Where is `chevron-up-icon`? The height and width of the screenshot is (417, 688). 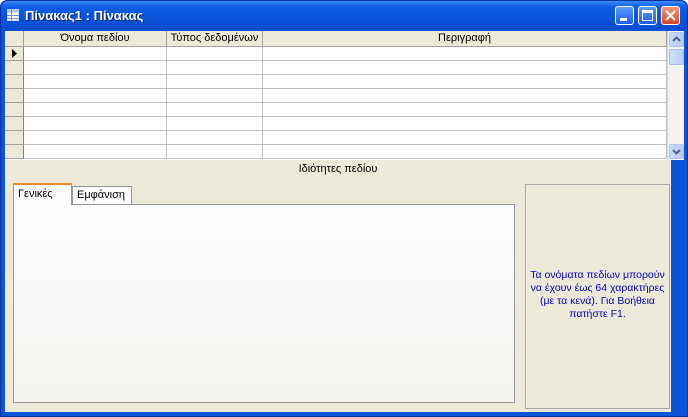
chevron-up-icon is located at coordinates (676, 39).